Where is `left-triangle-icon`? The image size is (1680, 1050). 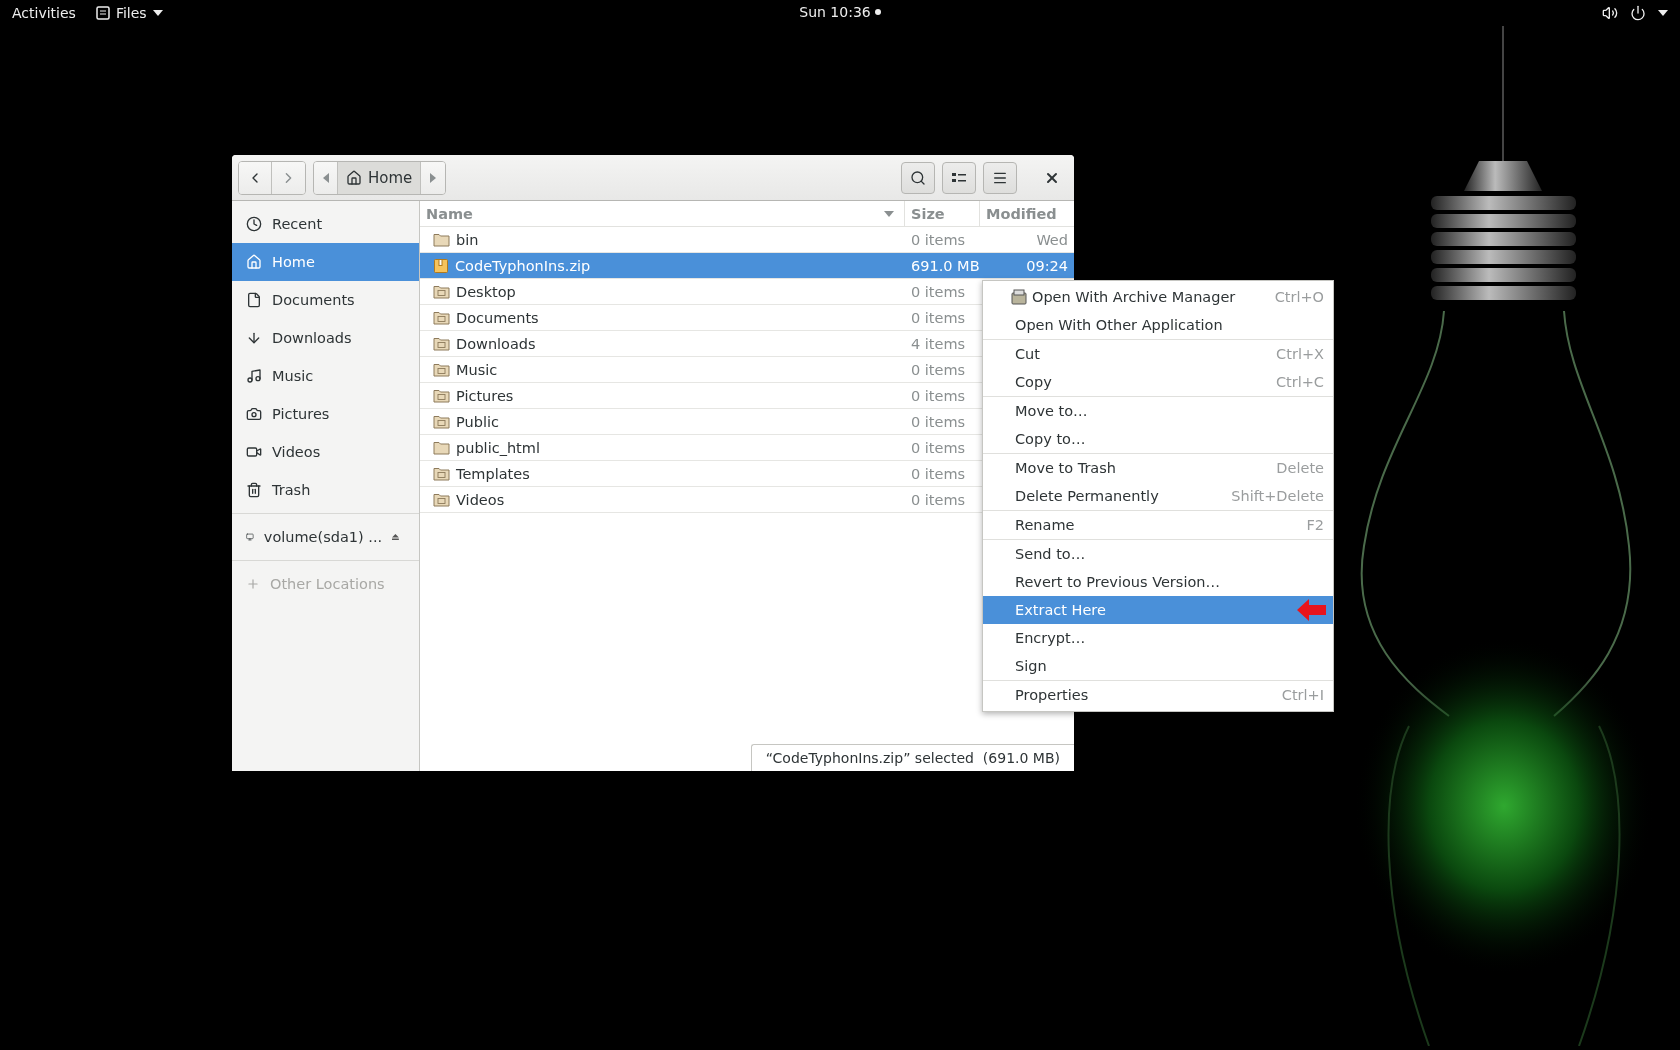
left-triangle-icon is located at coordinates (325, 177).